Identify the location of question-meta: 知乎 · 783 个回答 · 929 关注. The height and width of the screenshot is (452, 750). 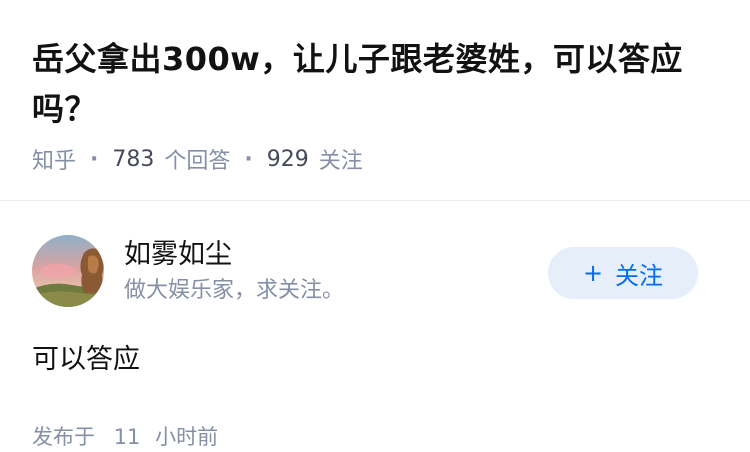
(197, 159).